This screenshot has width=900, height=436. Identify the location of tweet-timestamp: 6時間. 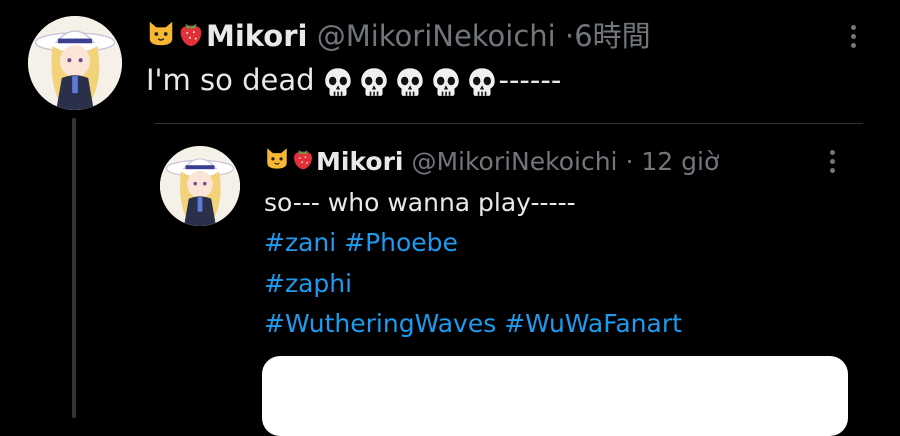
(612, 36).